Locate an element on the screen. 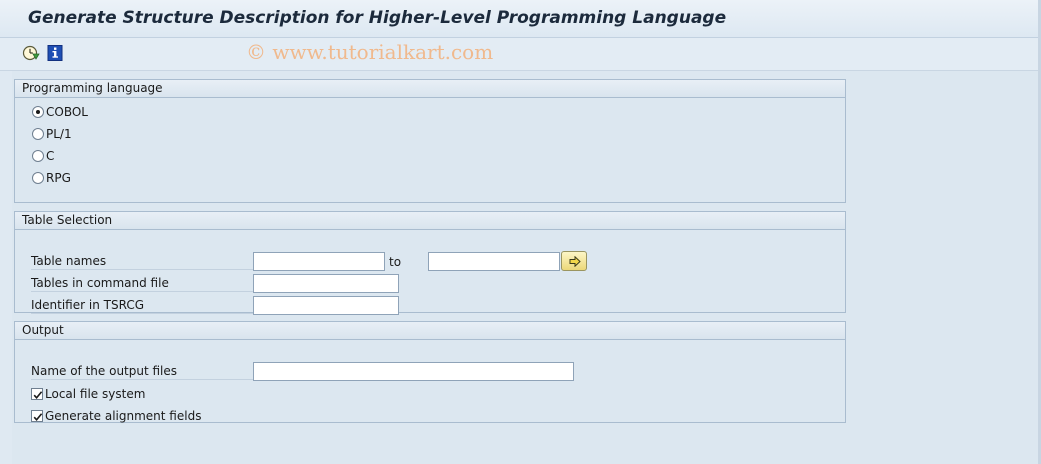 The width and height of the screenshot is (1041, 464). radio-label: C is located at coordinates (50, 156).